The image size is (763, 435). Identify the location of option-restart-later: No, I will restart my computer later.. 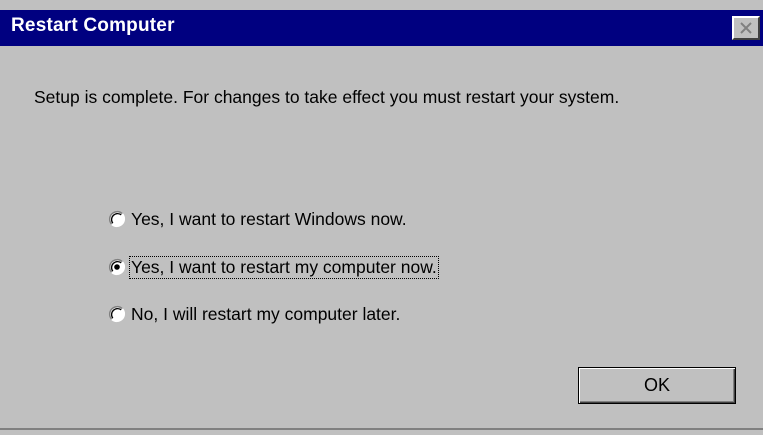
(255, 314).